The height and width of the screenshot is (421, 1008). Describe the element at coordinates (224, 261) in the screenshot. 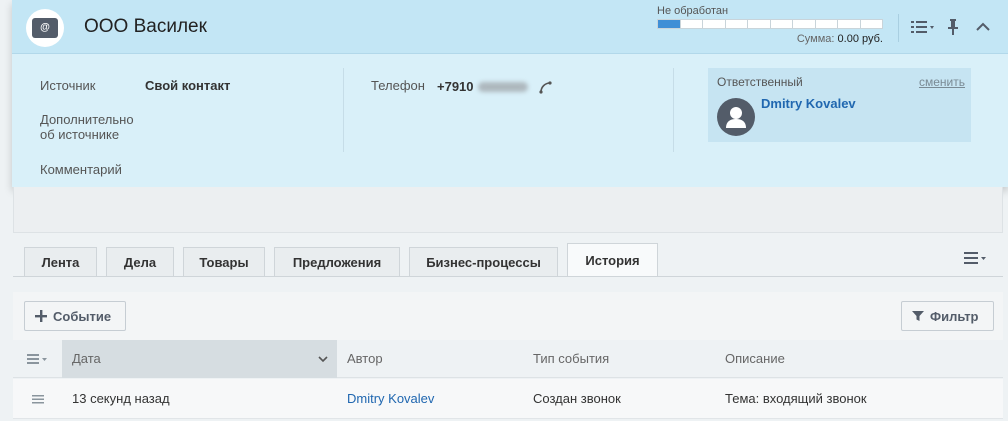

I see `tab-products: Товары` at that location.